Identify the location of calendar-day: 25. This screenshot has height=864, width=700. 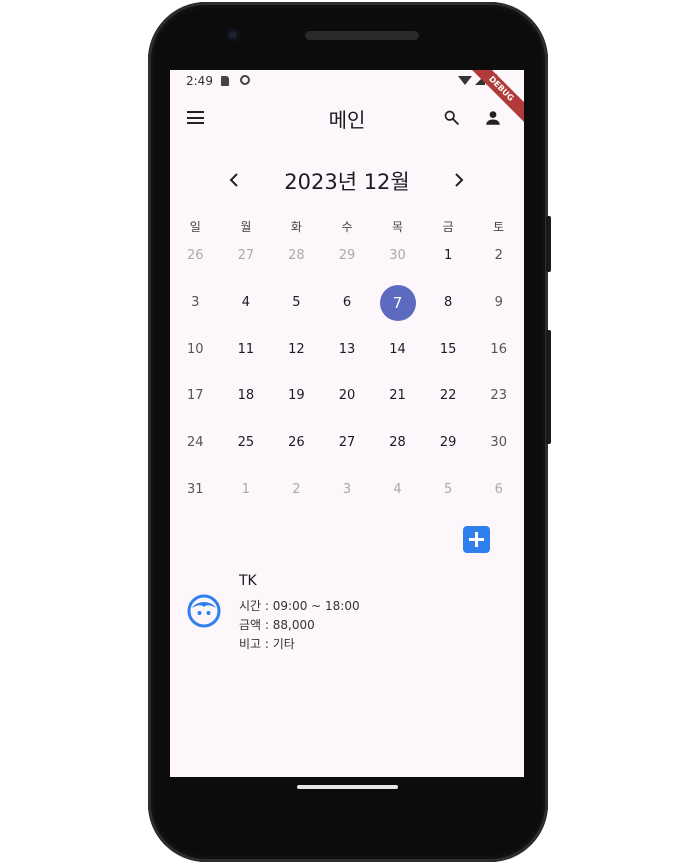
(246, 443).